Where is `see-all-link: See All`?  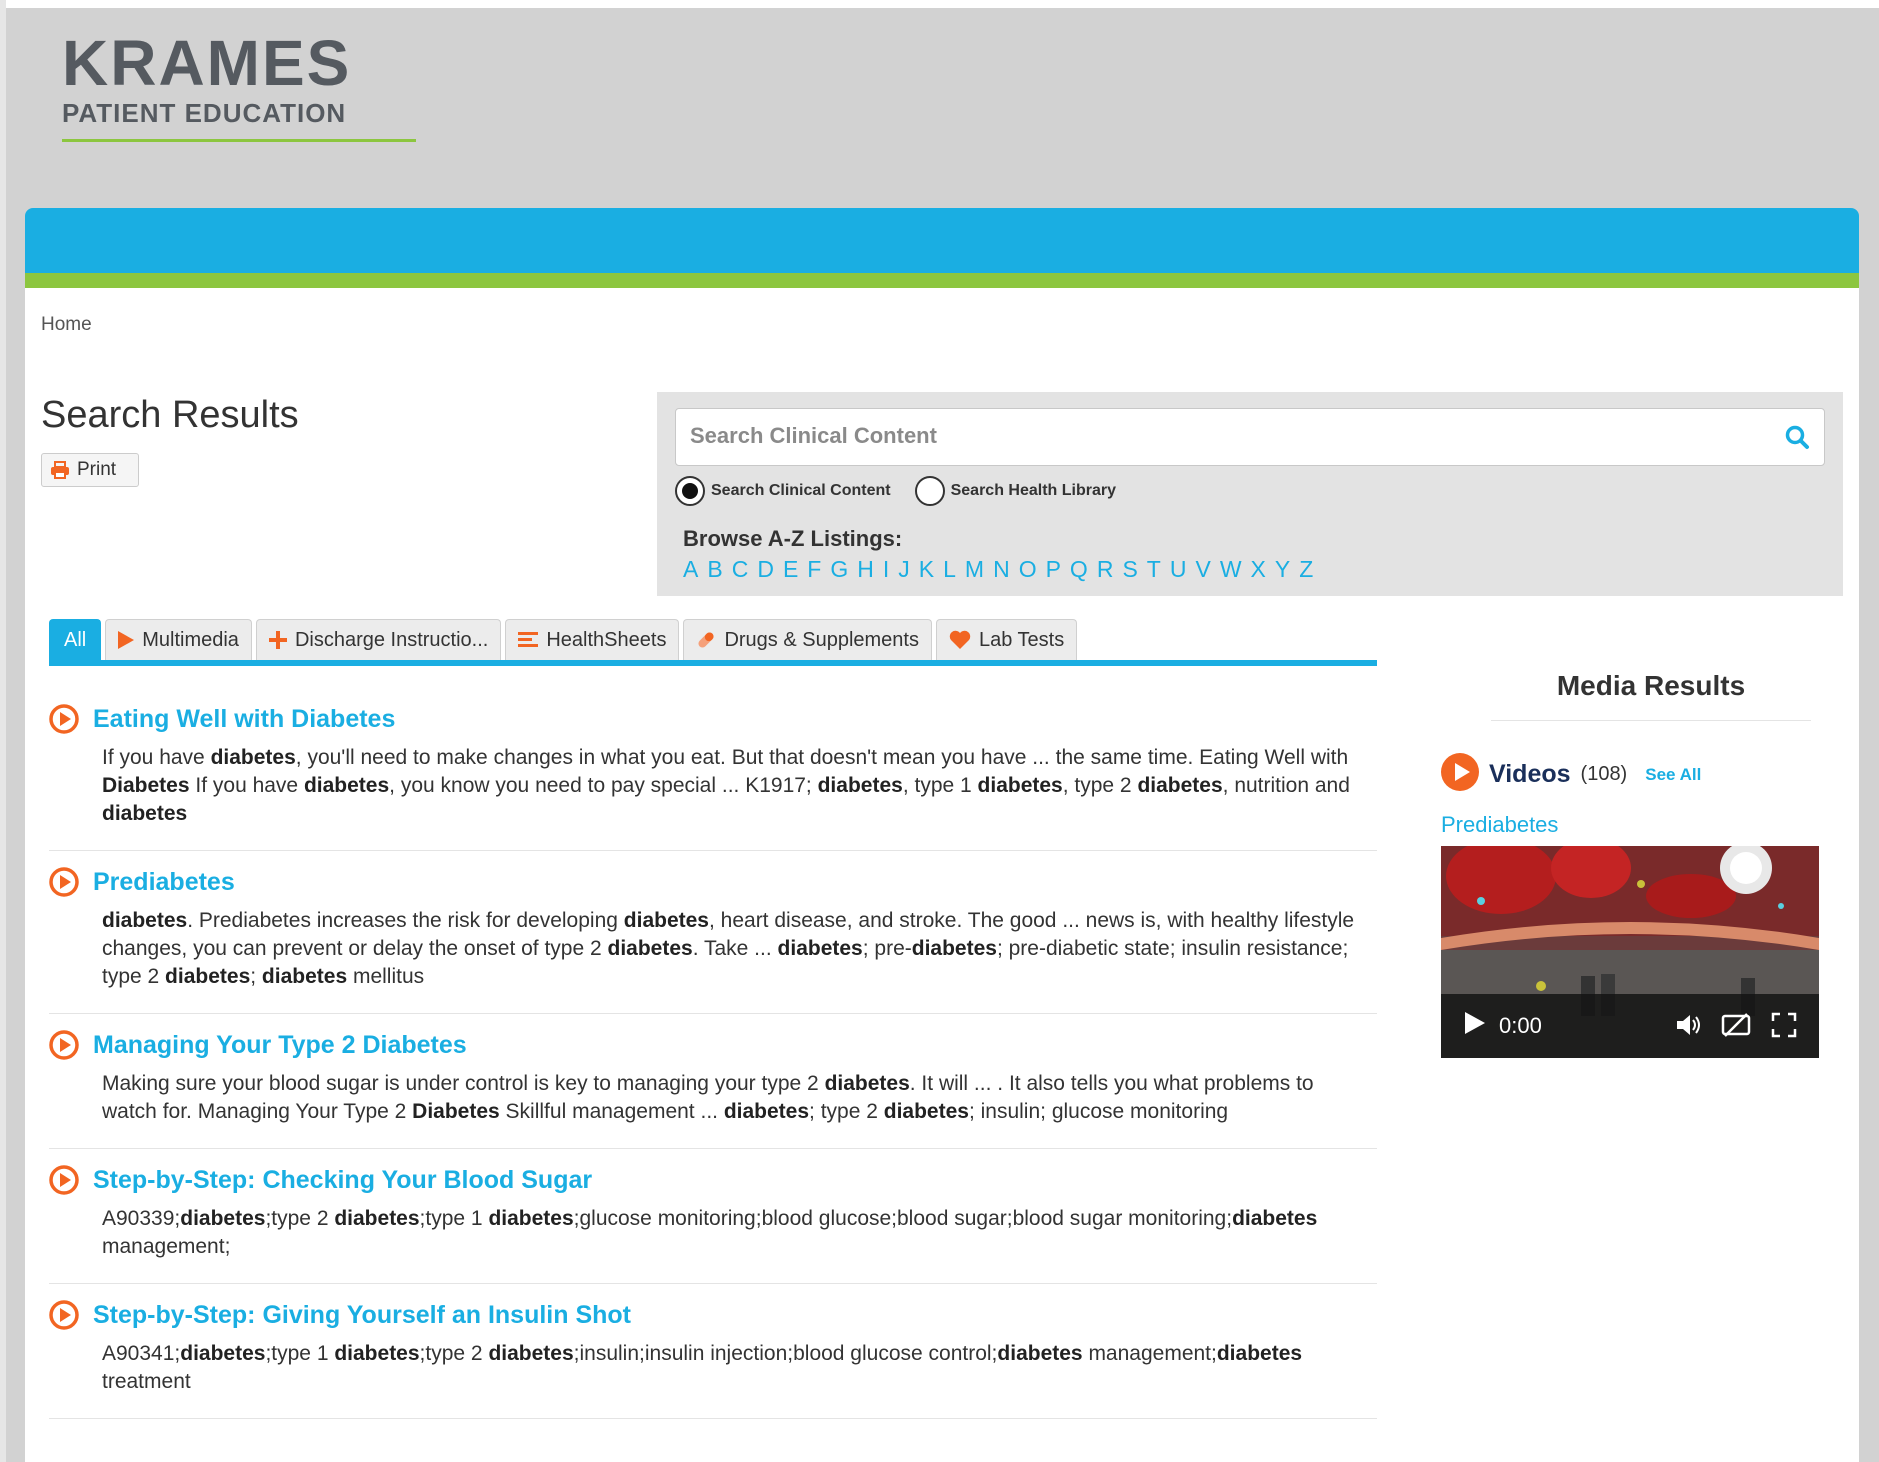
see-all-link: See All is located at coordinates (1673, 775).